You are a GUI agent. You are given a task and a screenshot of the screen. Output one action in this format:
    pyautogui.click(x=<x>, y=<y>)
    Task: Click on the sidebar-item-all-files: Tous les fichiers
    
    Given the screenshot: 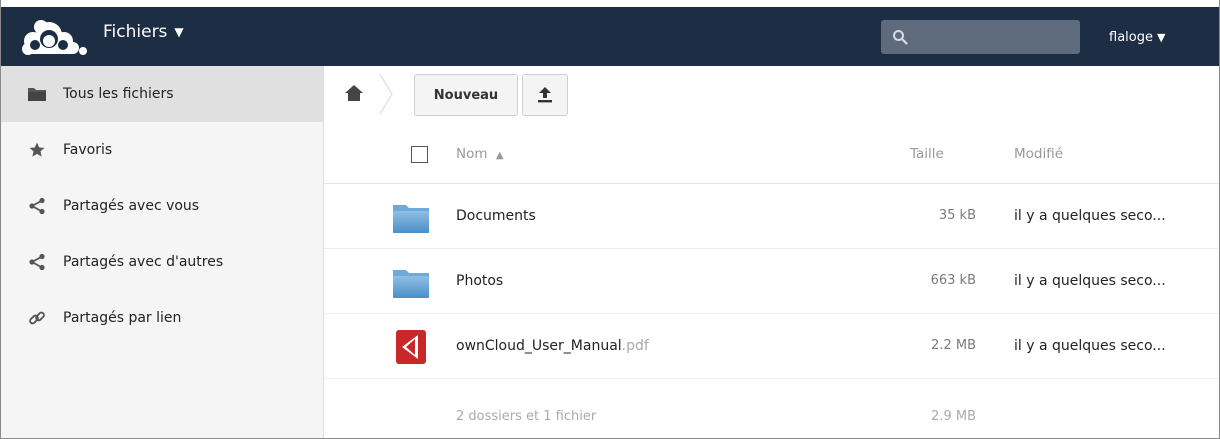 What is the action you would take?
    pyautogui.click(x=162, y=94)
    